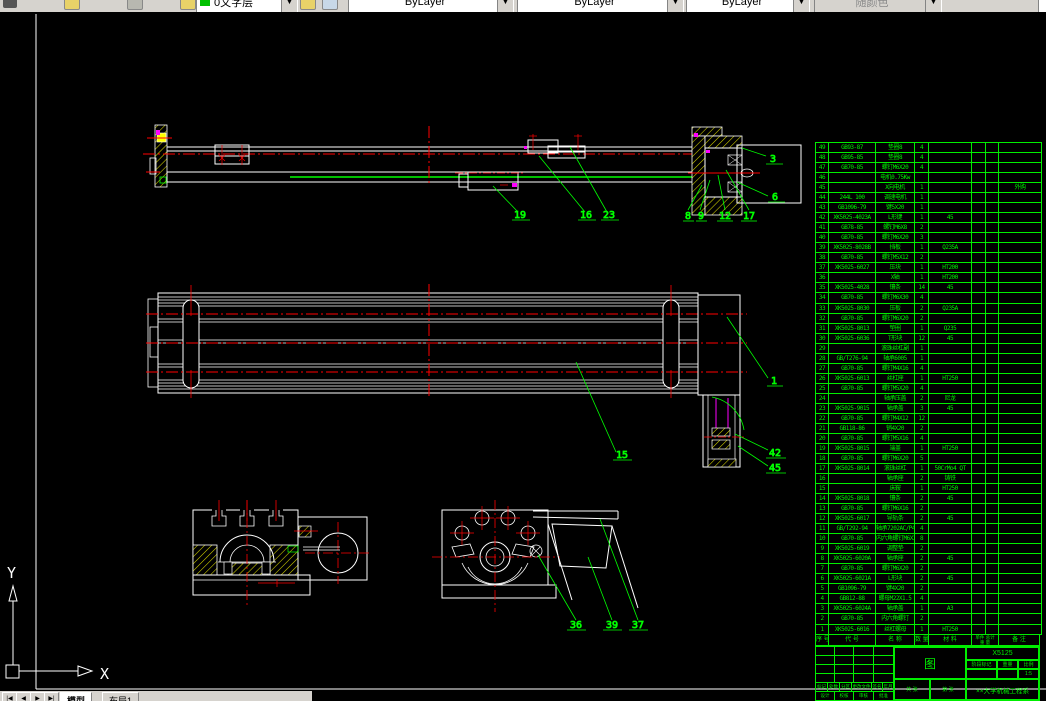  I want to click on callout-1: 1, so click(774, 381).